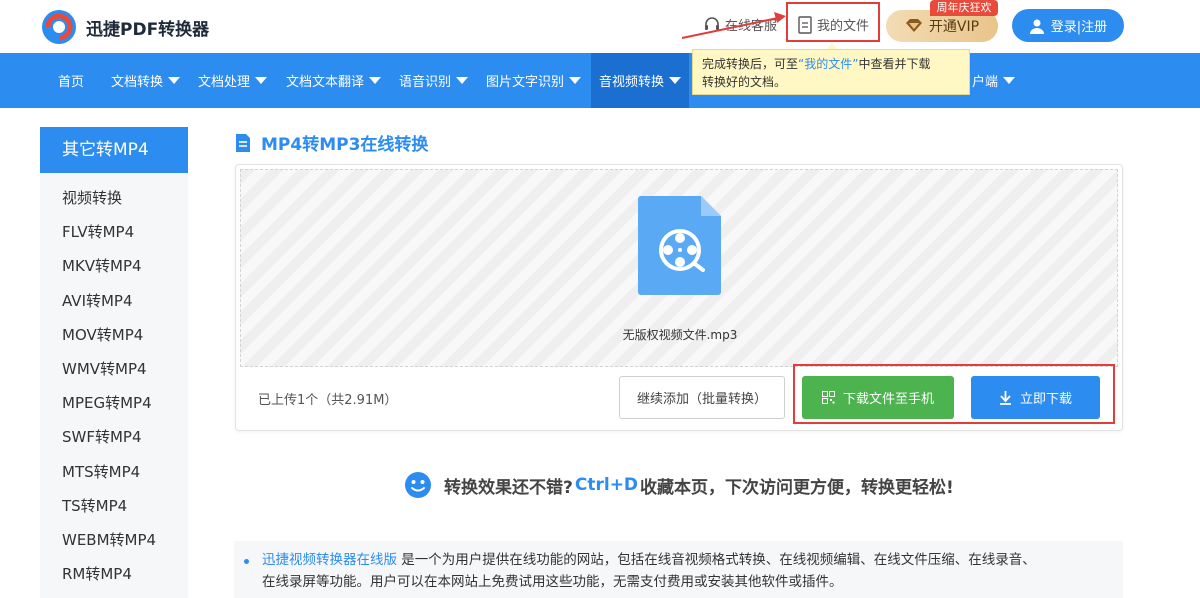 This screenshot has height=598, width=1200. What do you see at coordinates (750, 64) in the screenshot?
I see `tooltip-text: 完成转换后，可至` at bounding box center [750, 64].